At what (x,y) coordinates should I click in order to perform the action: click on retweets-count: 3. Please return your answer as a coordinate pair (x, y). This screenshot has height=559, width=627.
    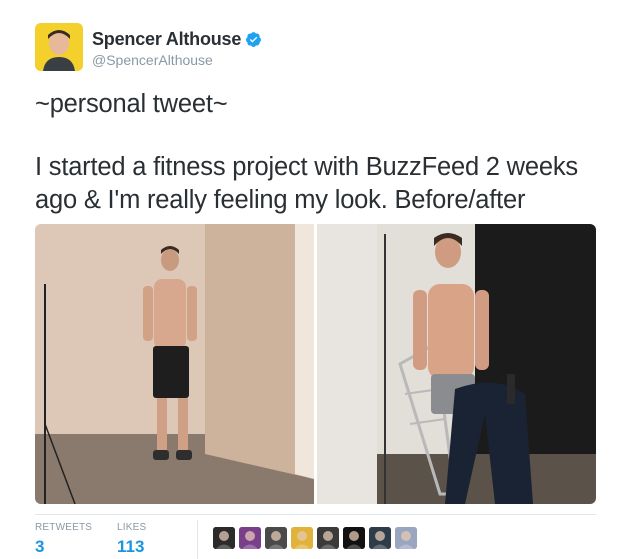
    Looking at the image, I should click on (40, 546).